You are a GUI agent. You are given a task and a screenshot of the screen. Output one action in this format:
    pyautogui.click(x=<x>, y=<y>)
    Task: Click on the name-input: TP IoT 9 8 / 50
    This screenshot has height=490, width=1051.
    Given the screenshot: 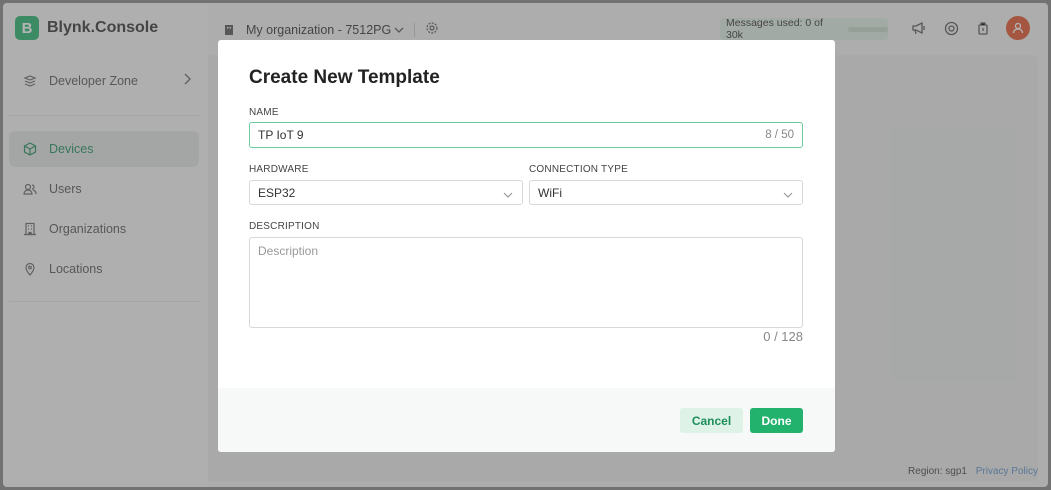 What is the action you would take?
    pyautogui.click(x=526, y=135)
    